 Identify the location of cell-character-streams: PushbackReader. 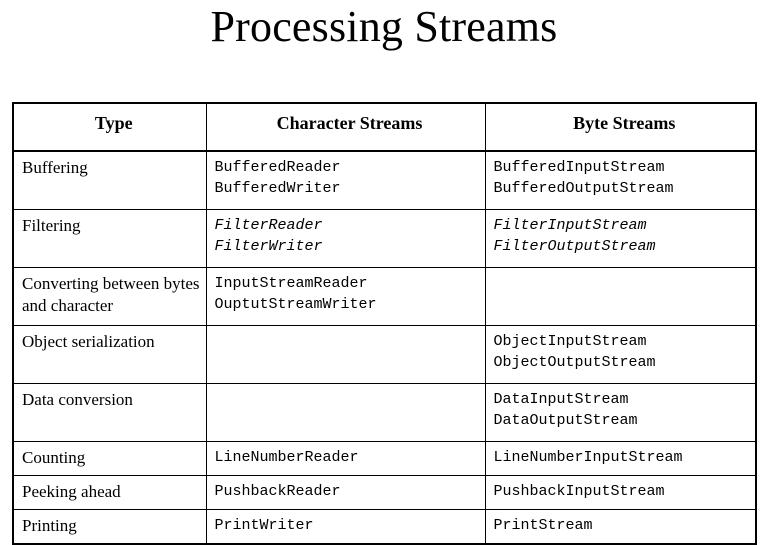
(345, 492).